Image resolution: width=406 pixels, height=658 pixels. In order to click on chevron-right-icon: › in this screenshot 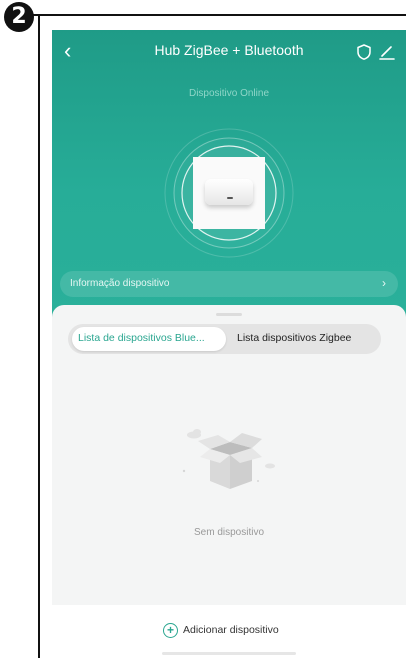, I will do `click(384, 283)`.